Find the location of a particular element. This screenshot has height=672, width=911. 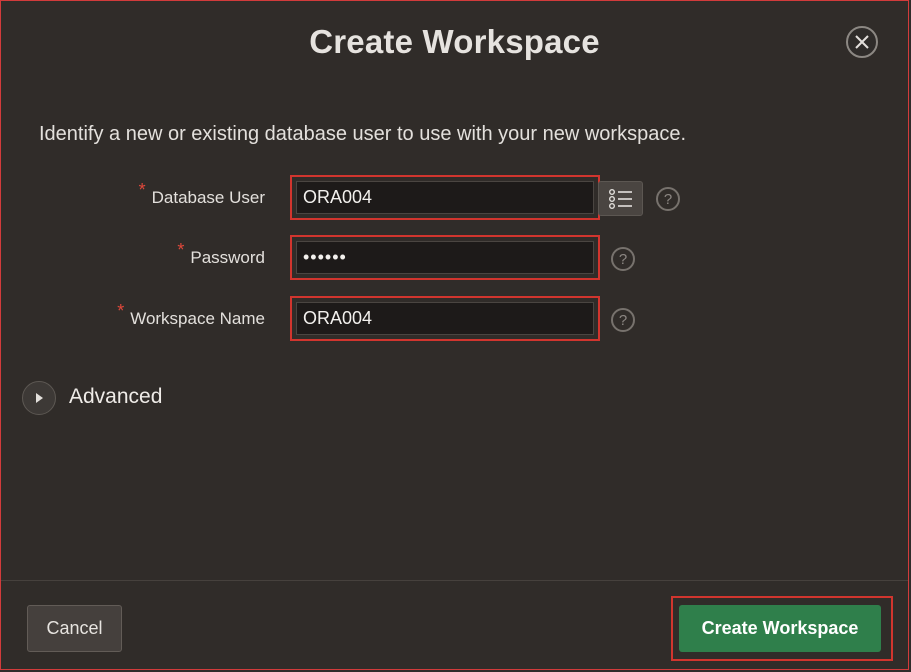

database-user-highlight: ORA004 is located at coordinates (445, 197).